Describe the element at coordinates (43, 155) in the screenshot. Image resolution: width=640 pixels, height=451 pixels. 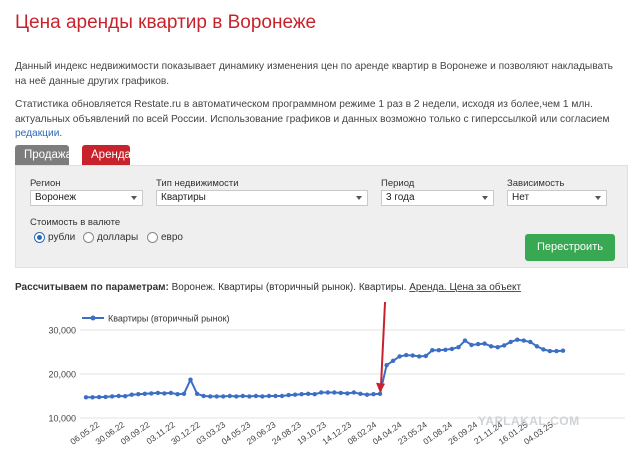
I see `tab-sale: Продажа` at that location.